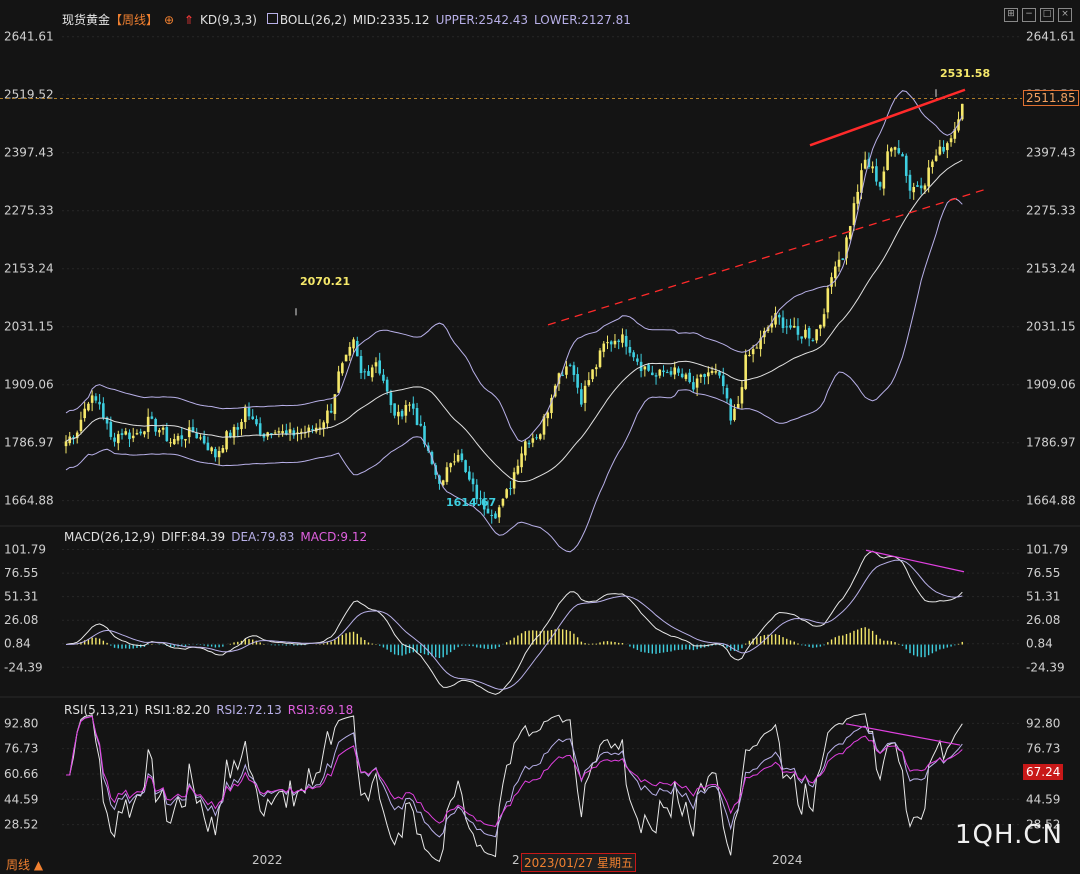 The width and height of the screenshot is (1080, 874). What do you see at coordinates (24, 864) in the screenshot?
I see `period-switch: 周线 ▲` at bounding box center [24, 864].